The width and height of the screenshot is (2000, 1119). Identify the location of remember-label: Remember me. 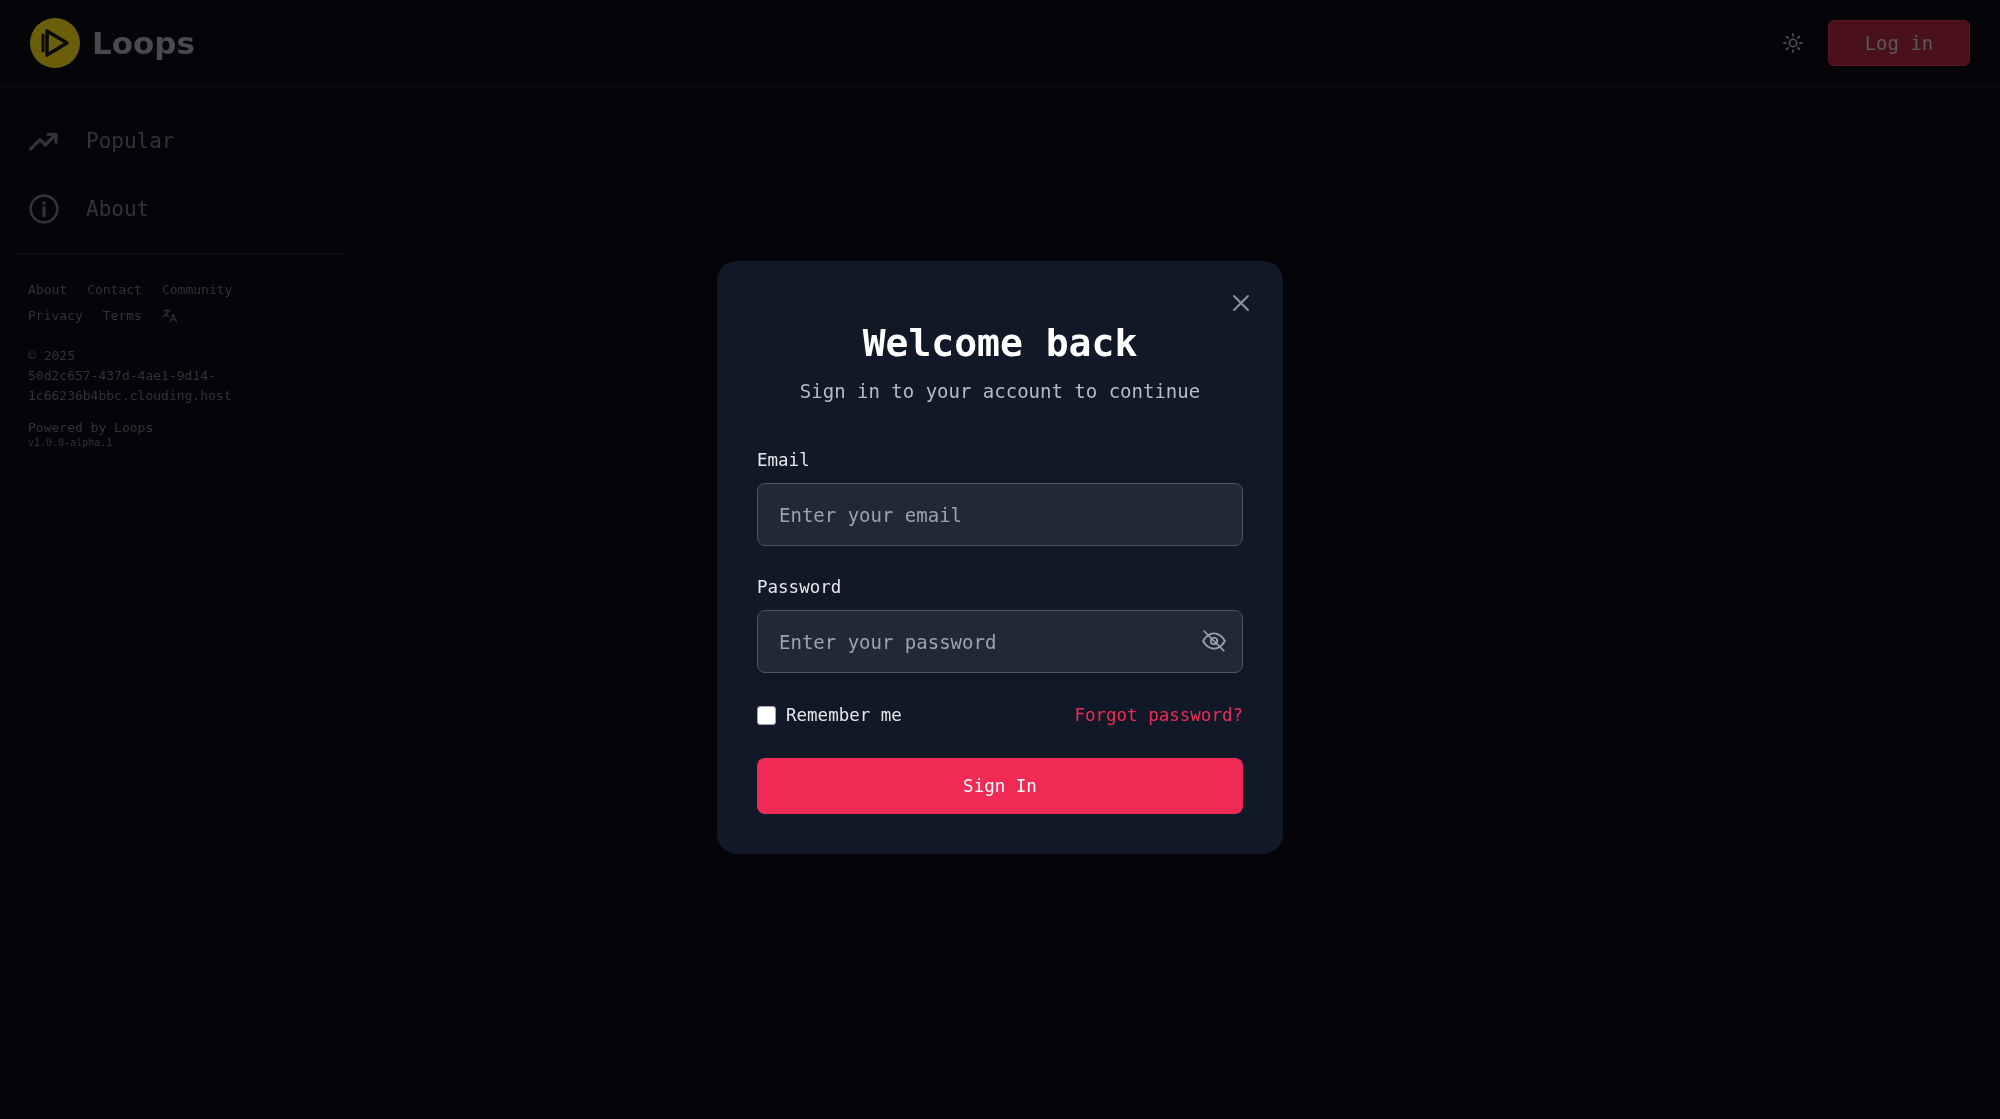
(844, 715).